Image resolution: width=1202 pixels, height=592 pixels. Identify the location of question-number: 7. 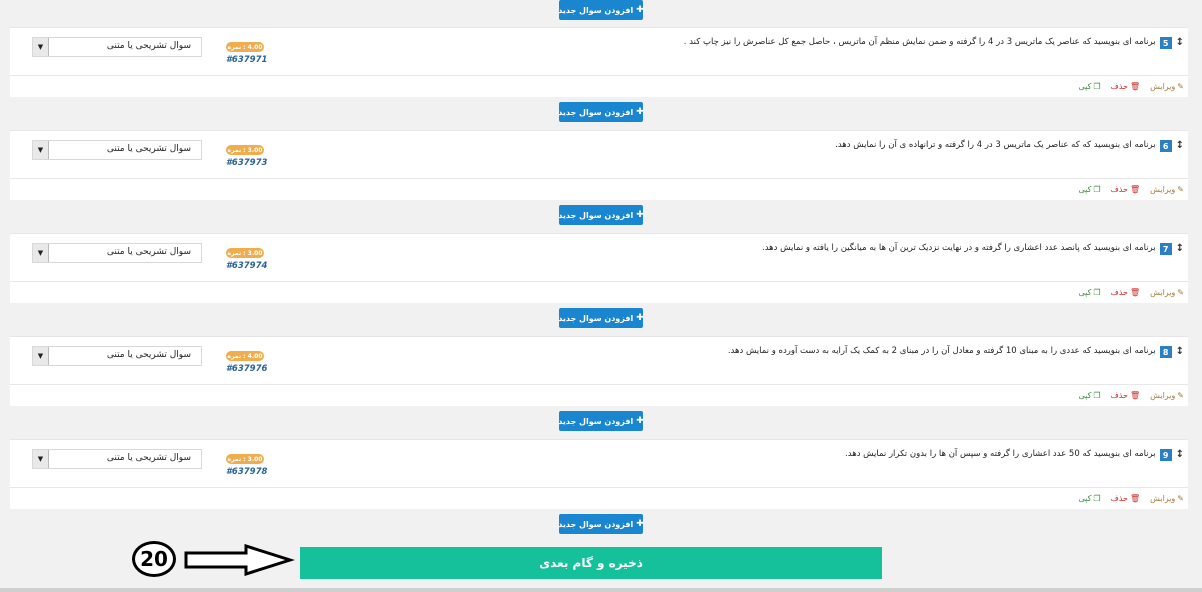
(1165, 249).